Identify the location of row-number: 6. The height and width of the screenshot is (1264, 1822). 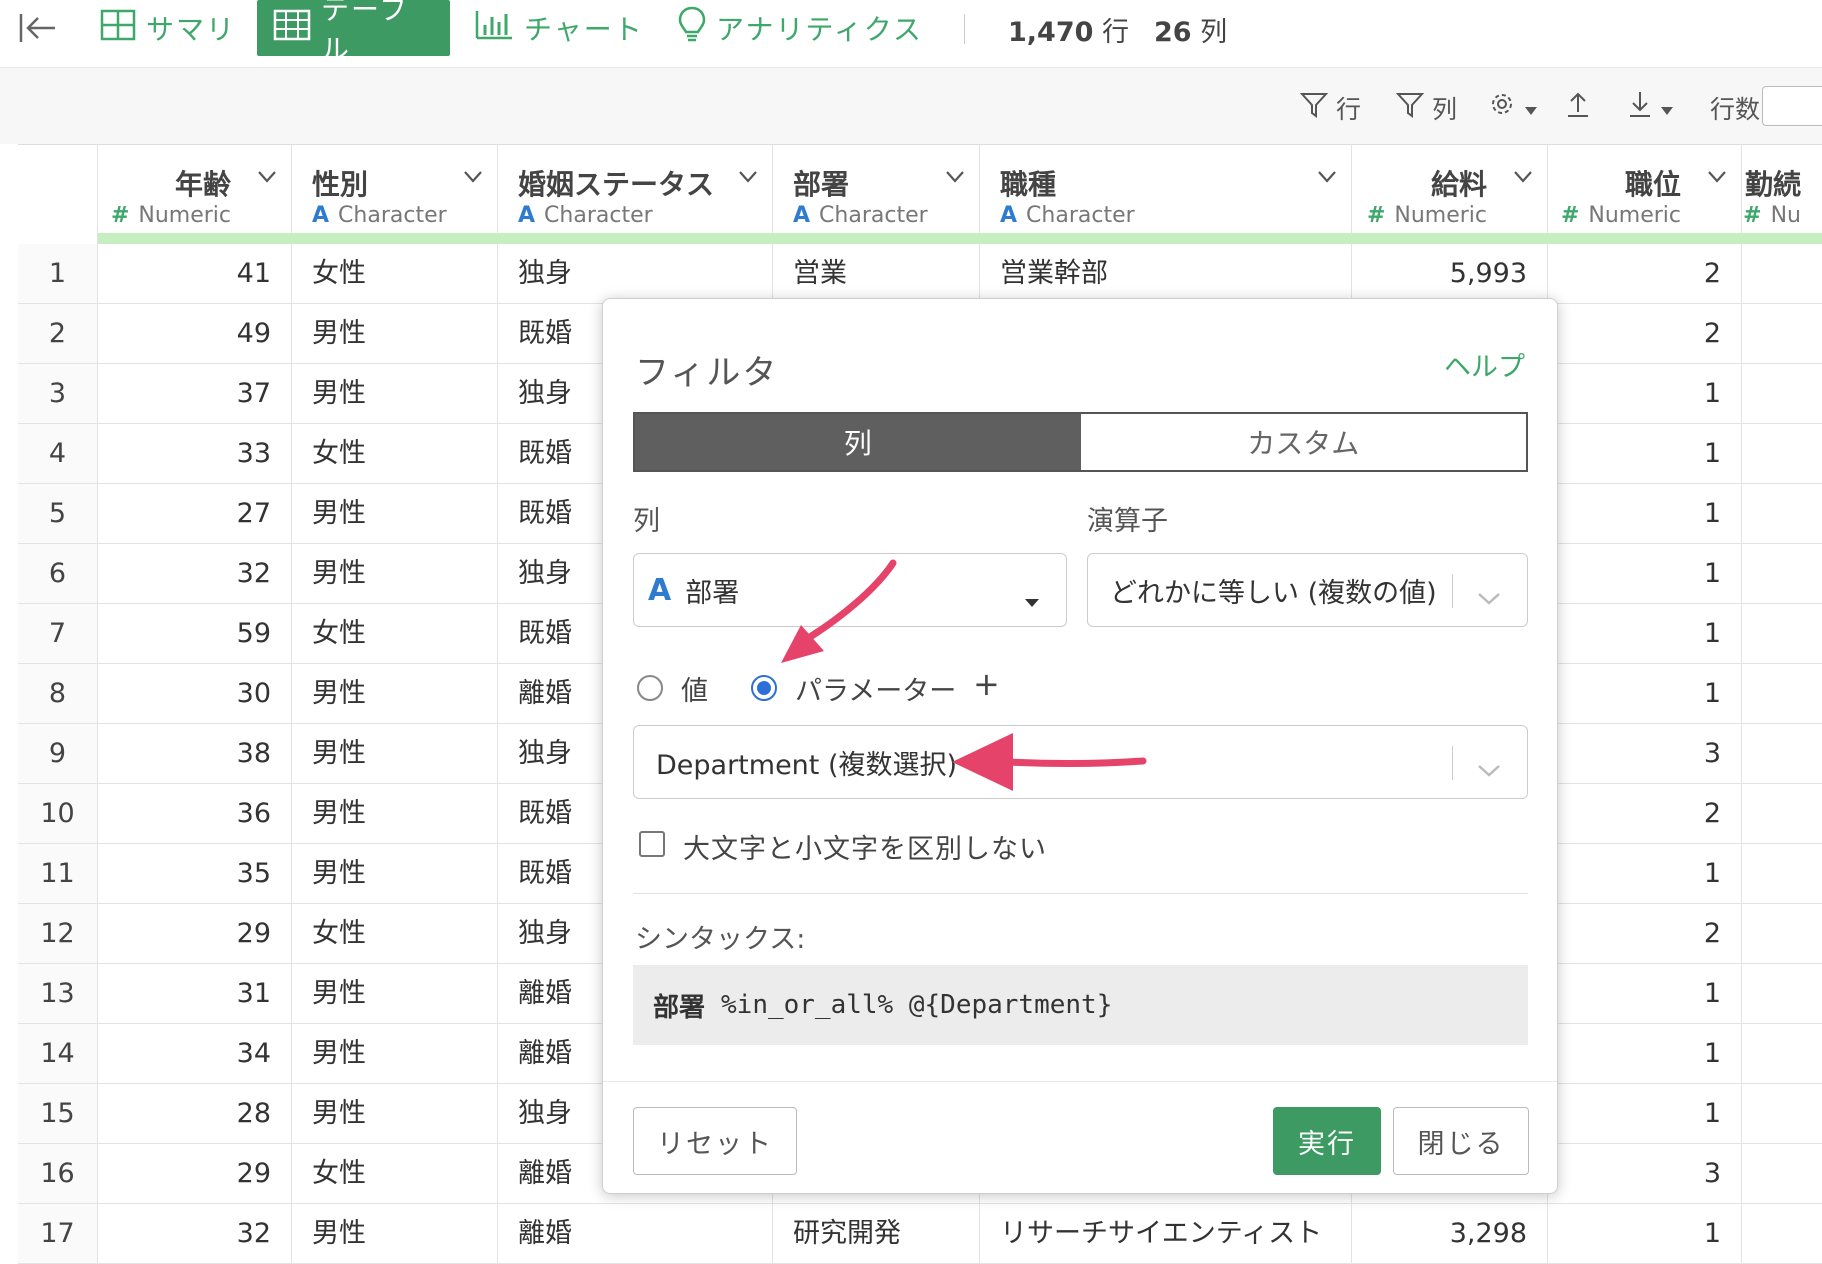
(58, 574).